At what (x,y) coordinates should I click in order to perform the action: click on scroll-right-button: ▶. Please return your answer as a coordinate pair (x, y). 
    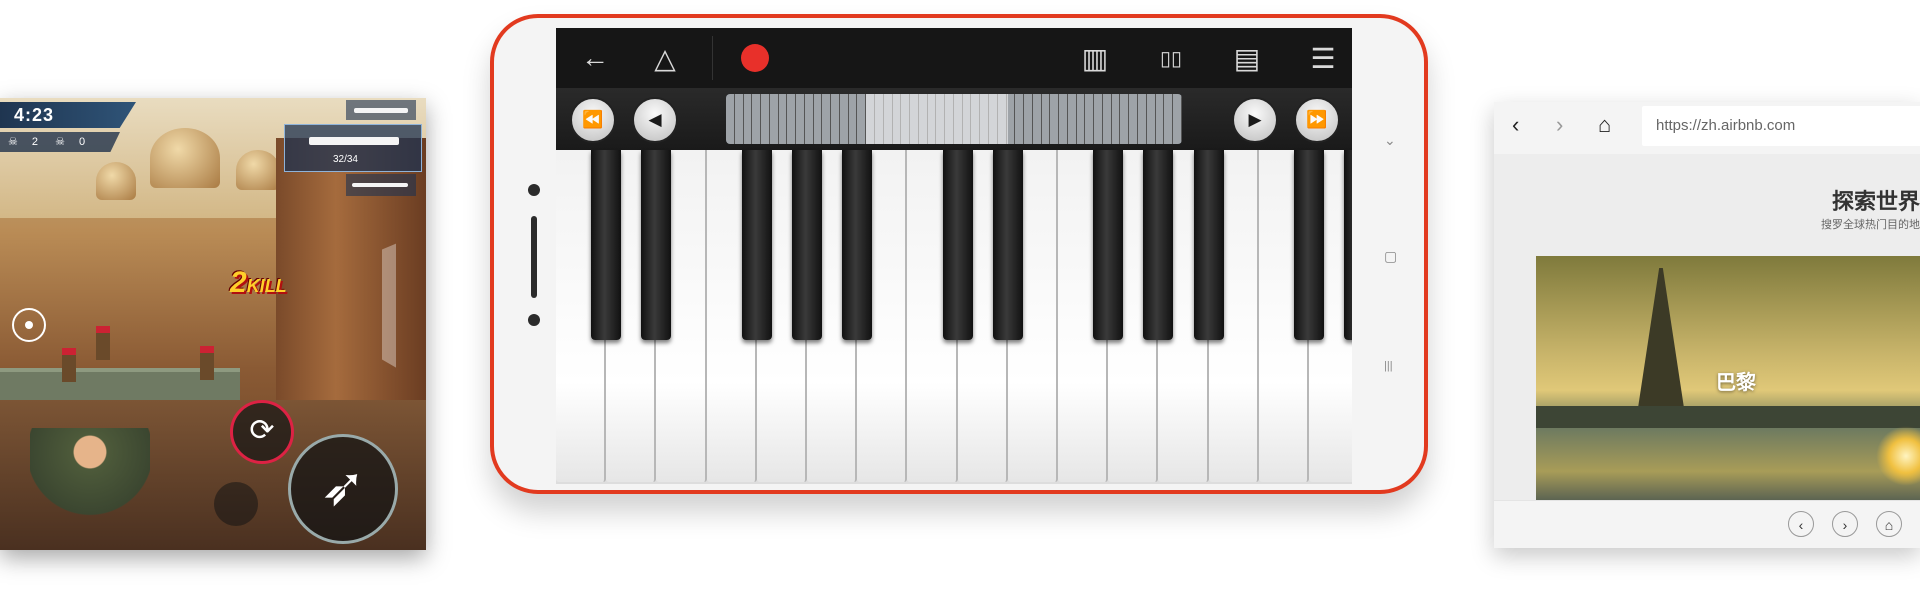
    Looking at the image, I should click on (1255, 120).